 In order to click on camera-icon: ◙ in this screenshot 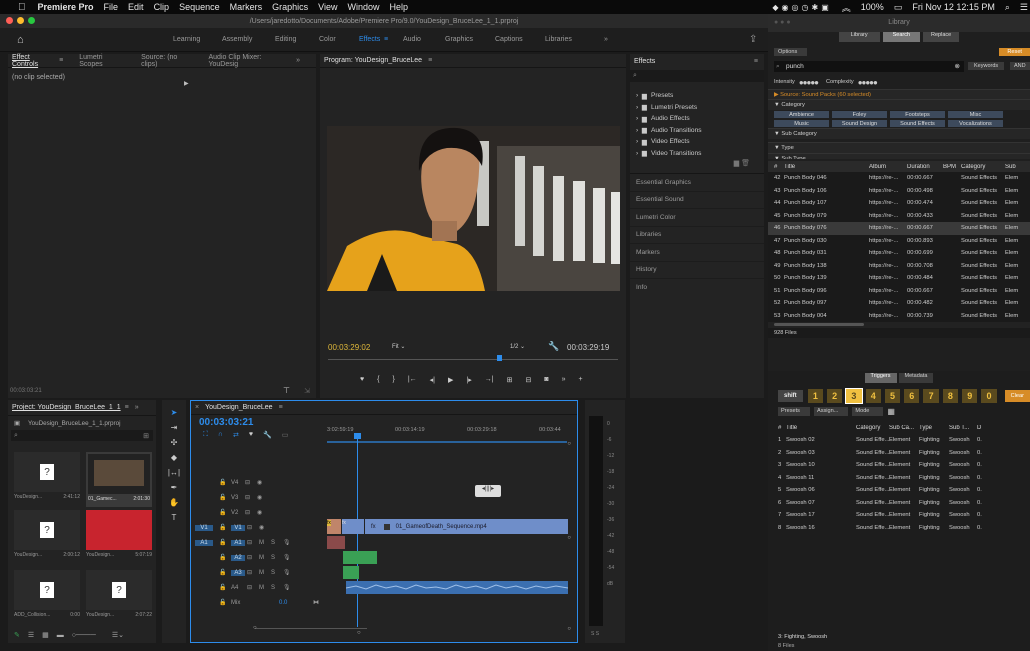, I will do `click(546, 380)`.